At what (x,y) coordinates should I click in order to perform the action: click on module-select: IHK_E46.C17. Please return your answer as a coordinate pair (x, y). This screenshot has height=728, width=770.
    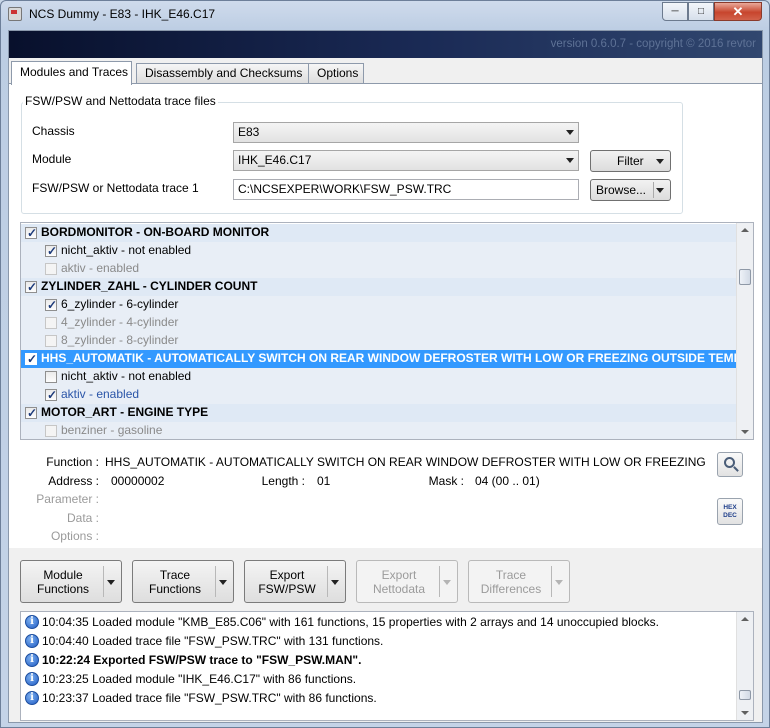
    Looking at the image, I should click on (406, 160).